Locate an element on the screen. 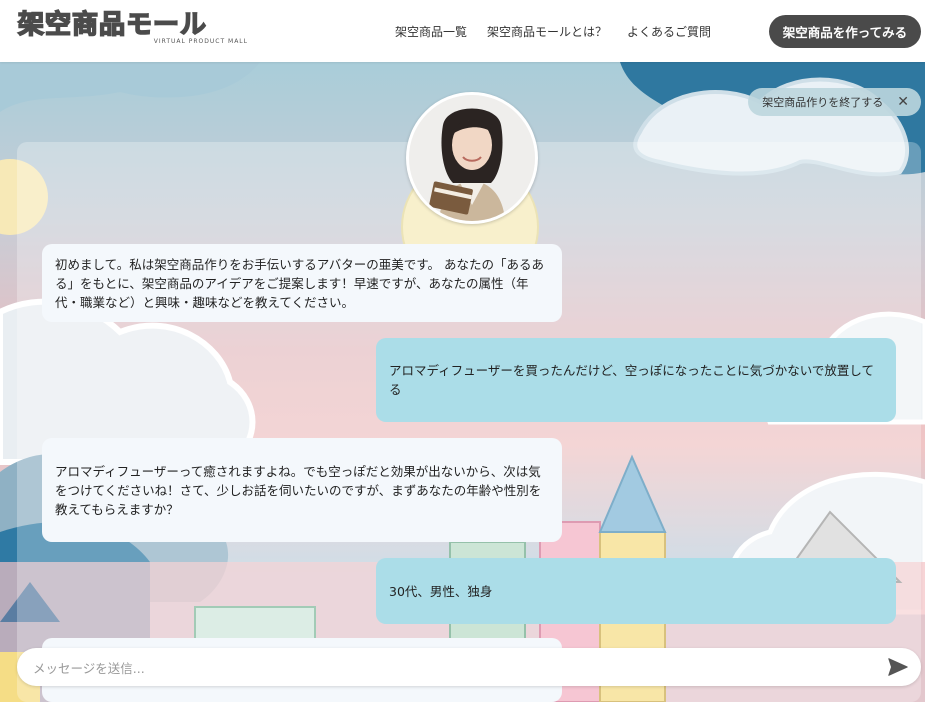 This screenshot has height=702, width=925. close-icon: ✕ is located at coordinates (903, 102).